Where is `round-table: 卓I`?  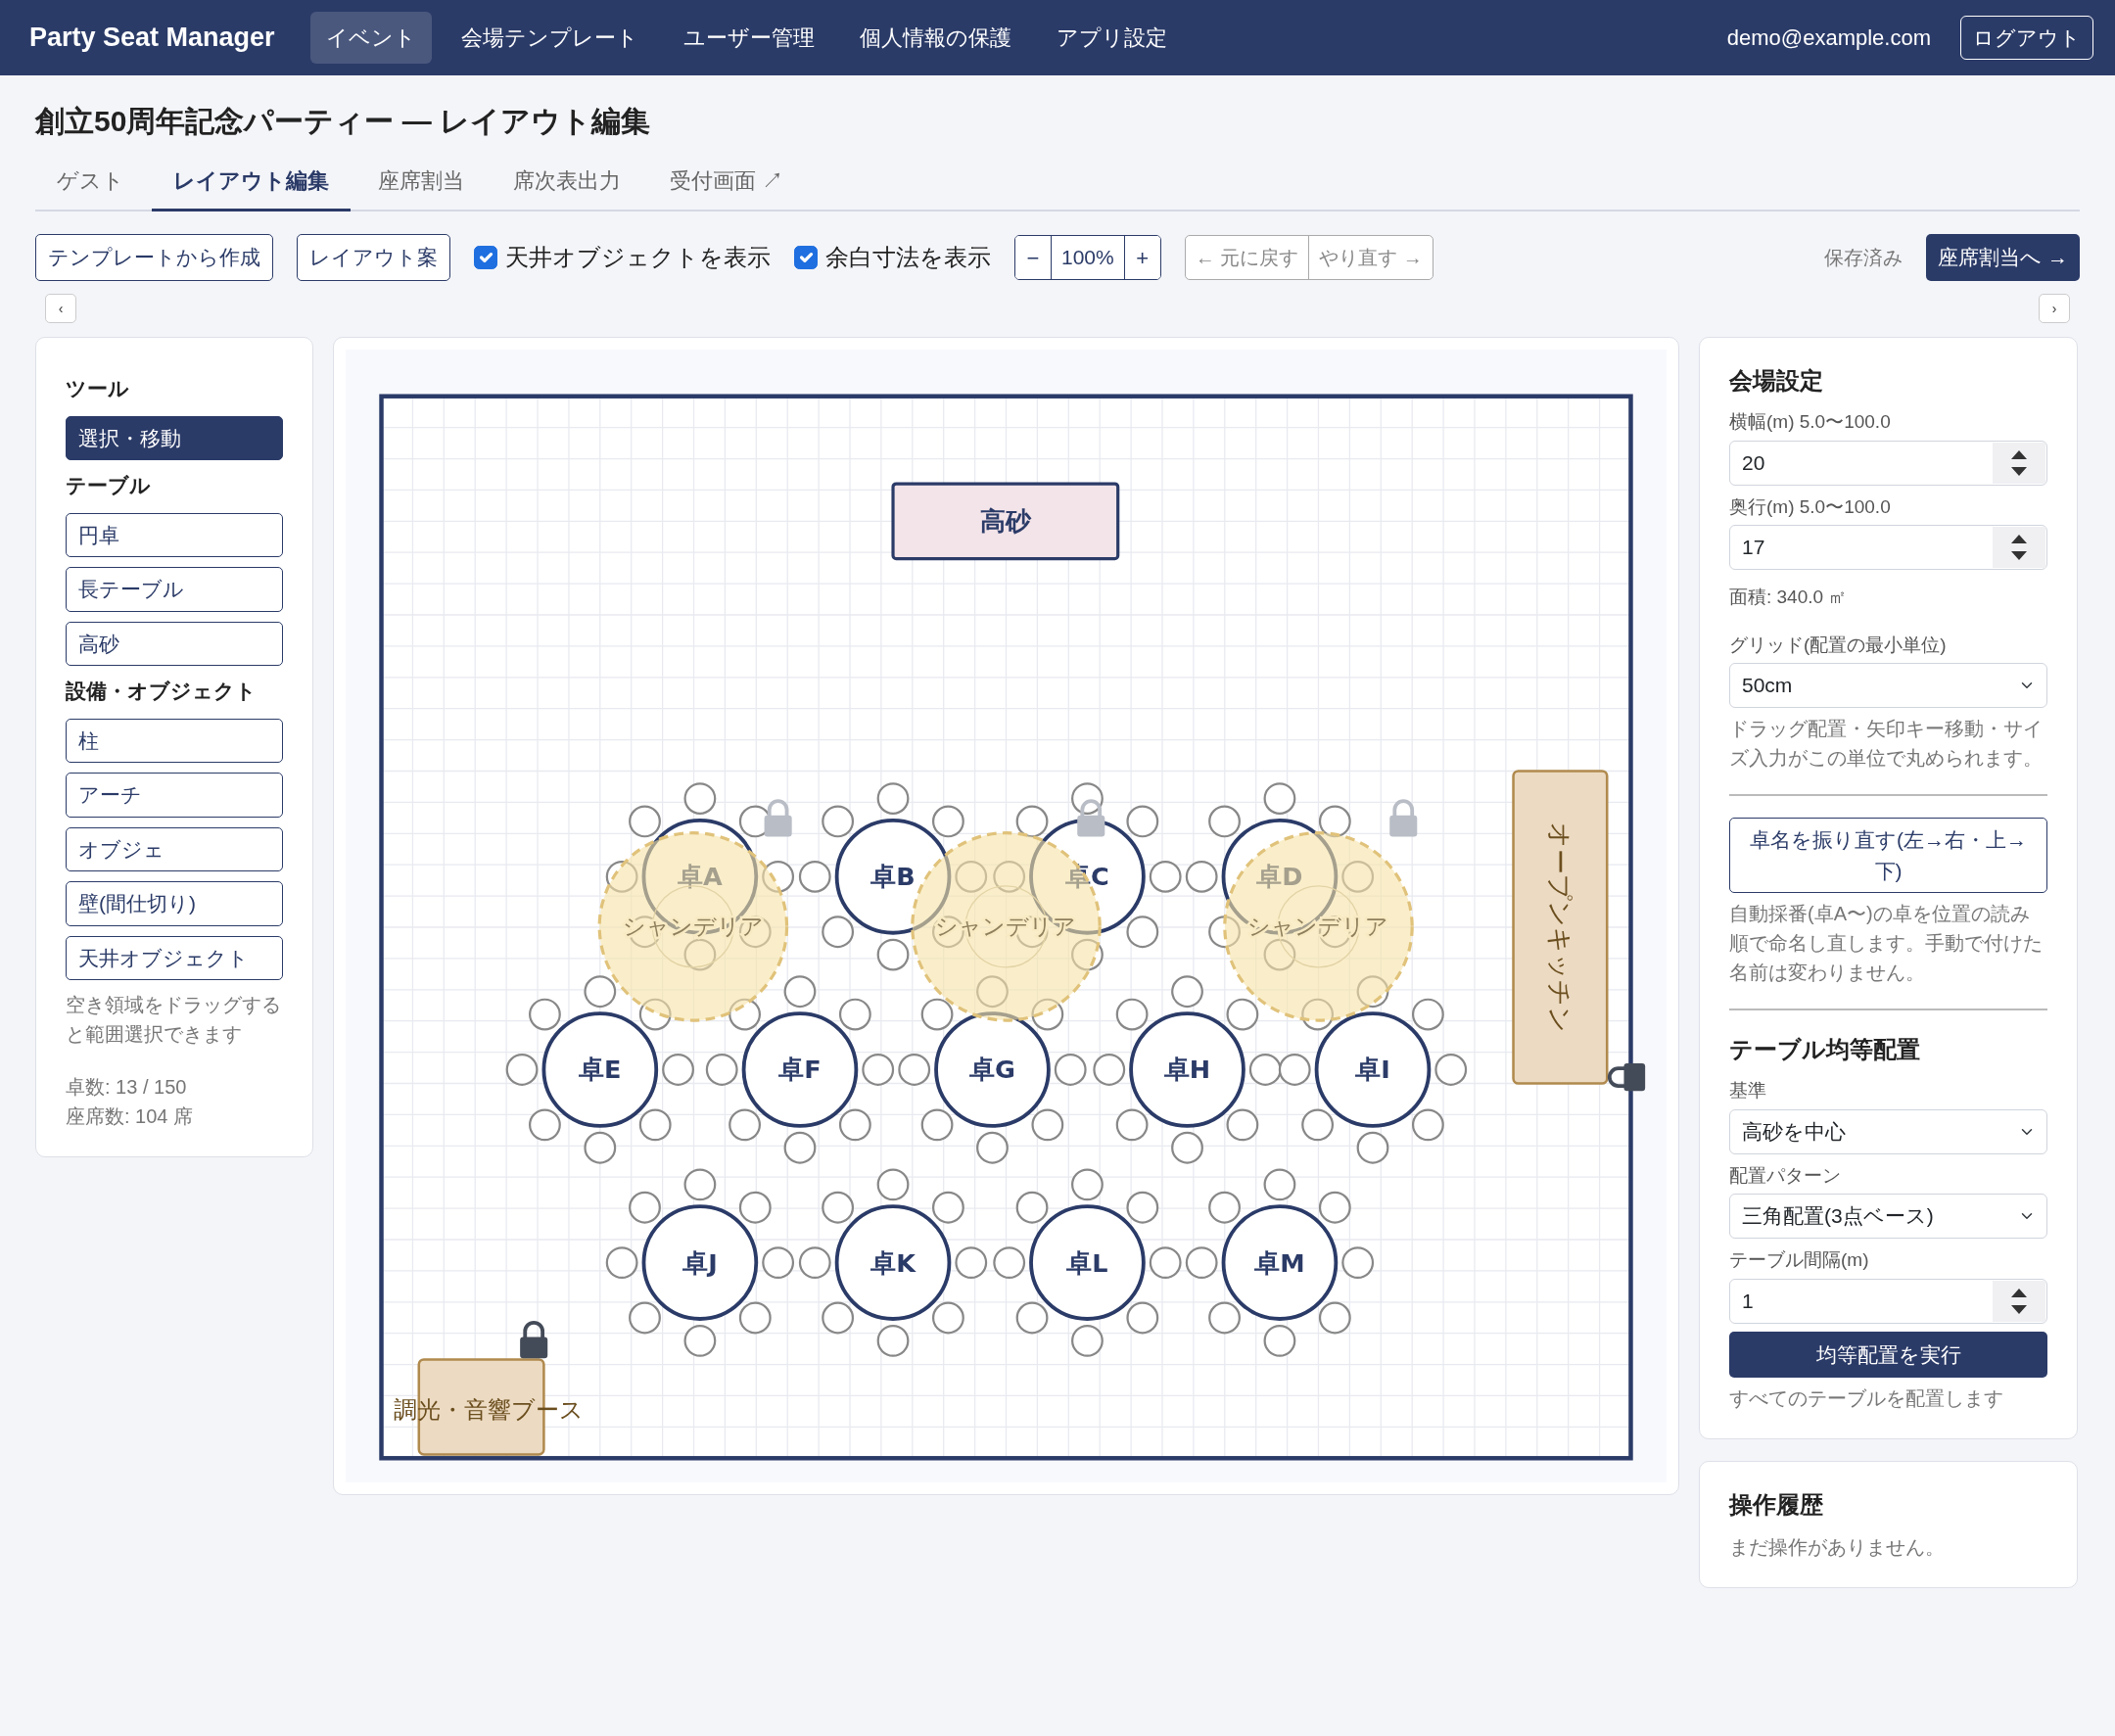
round-table: 卓I is located at coordinates (1373, 1069).